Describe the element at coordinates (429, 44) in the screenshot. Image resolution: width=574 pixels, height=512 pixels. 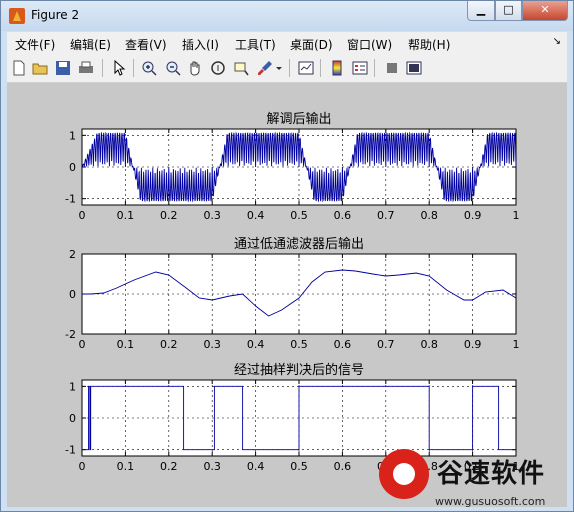
I see `menu-help: 帮助(H)` at that location.